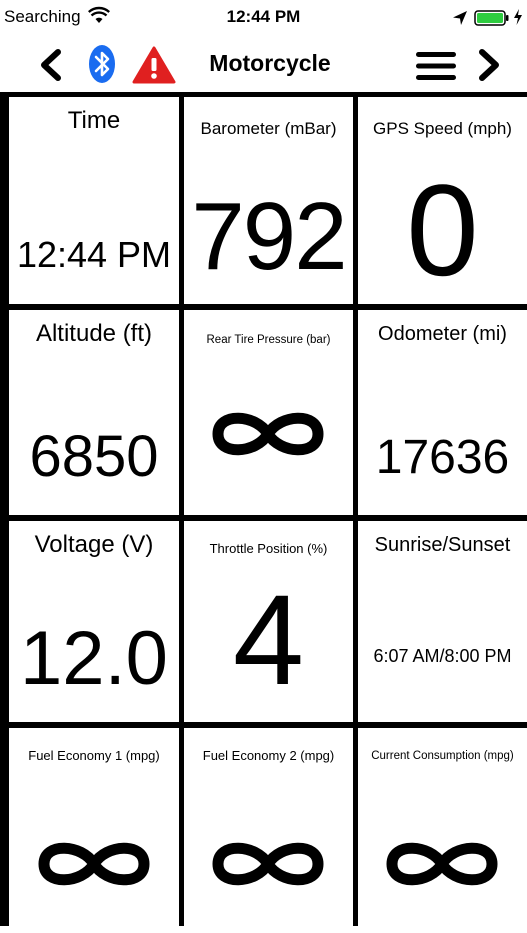 This screenshot has height=933, width=527. I want to click on tile-gps-speed: GPS Speed (mph) 0, so click(442, 200).